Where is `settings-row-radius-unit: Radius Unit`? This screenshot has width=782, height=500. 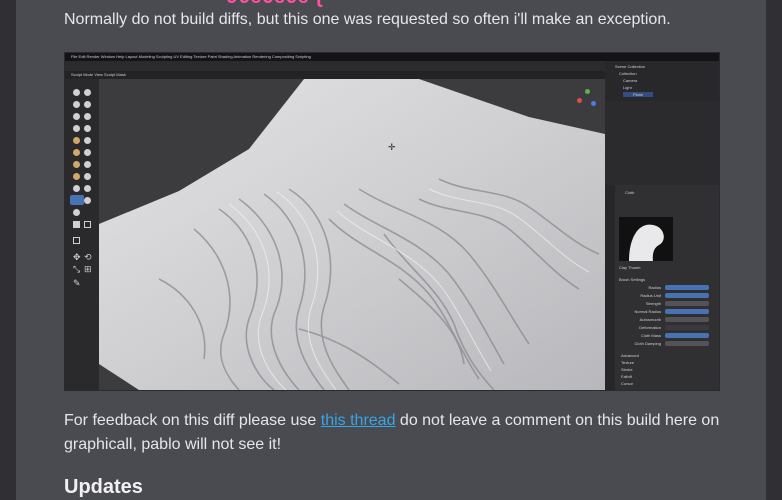 settings-row-radius-unit: Radius Unit is located at coordinates (650, 295).